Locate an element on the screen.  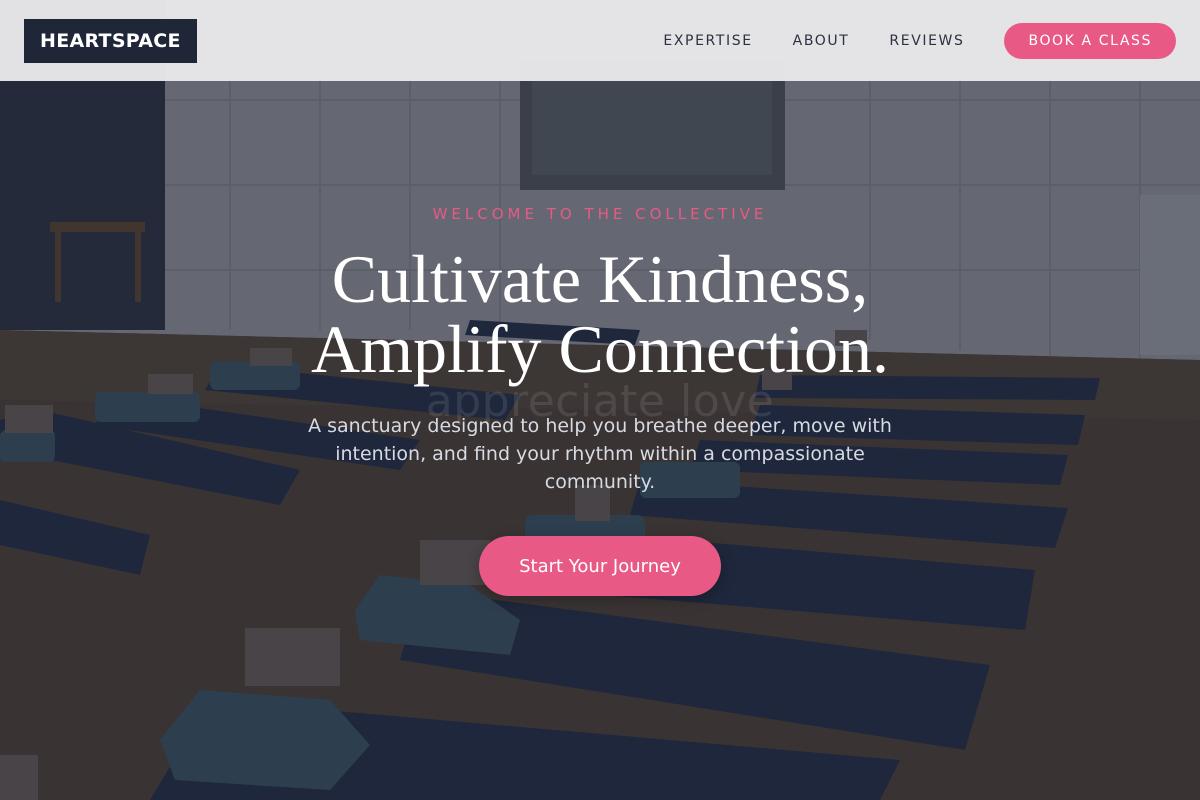
logo: HEARTSPACE is located at coordinates (110, 40).